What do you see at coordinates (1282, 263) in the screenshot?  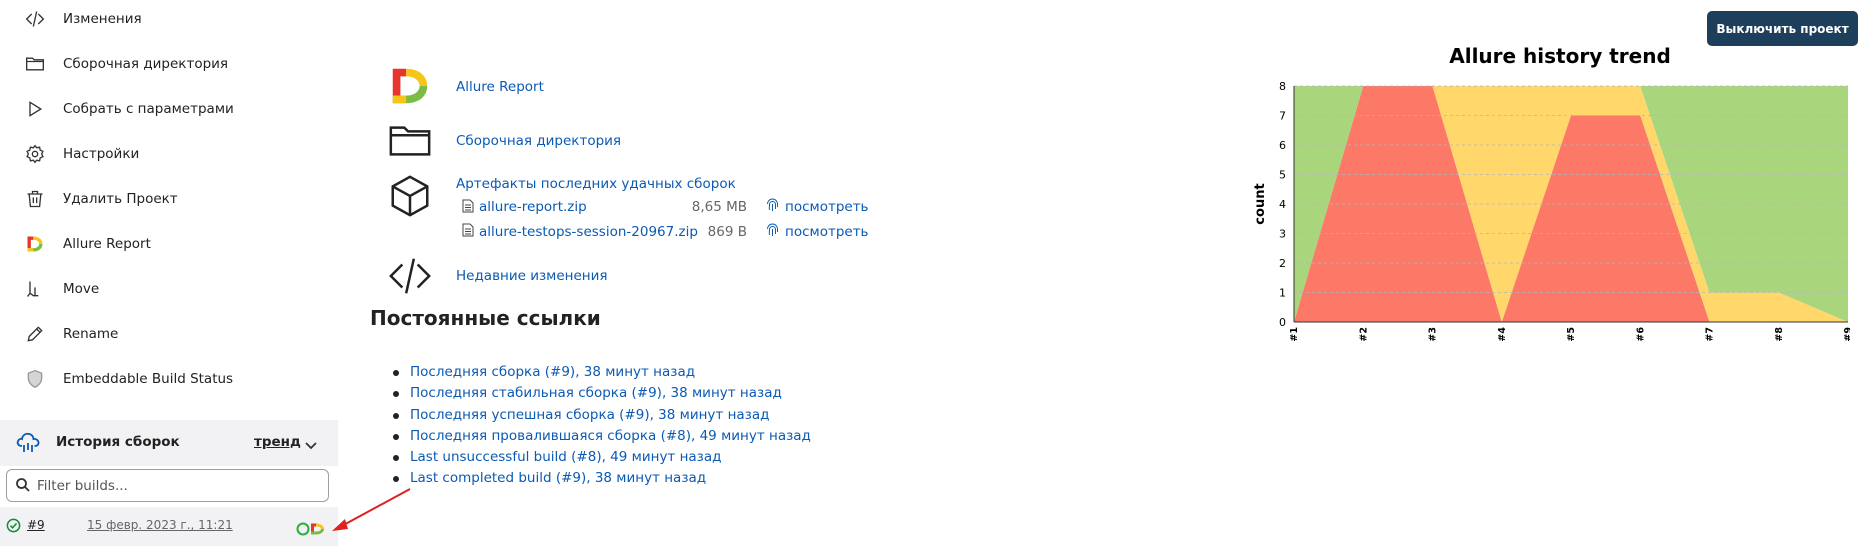 I see `y-tick-label: 2` at bounding box center [1282, 263].